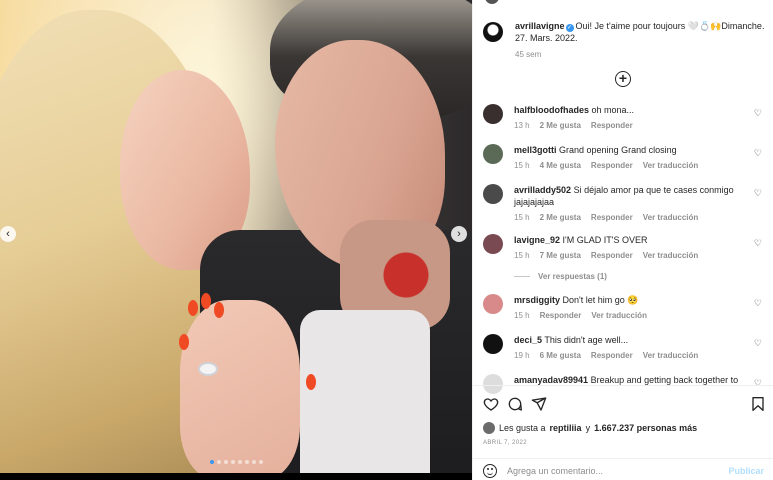 Image resolution: width=773 pixels, height=480 pixels. Describe the element at coordinates (522, 428) in the screenshot. I see `likes-prefix: Les gusta a` at that location.